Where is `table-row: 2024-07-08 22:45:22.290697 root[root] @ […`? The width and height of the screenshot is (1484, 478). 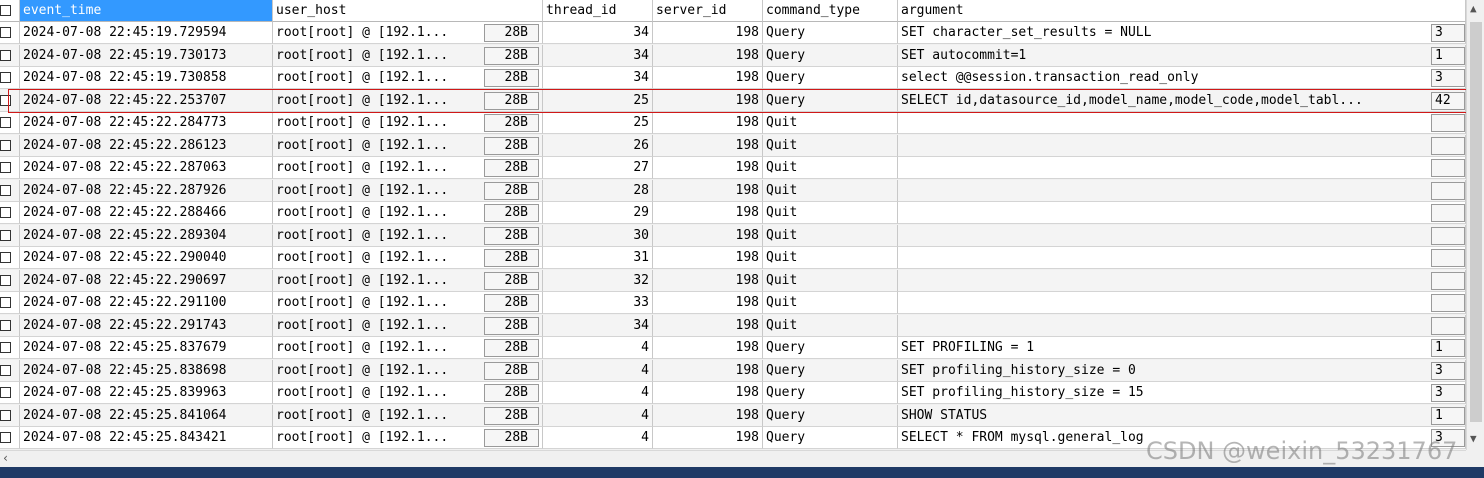 table-row: 2024-07-08 22:45:22.290697 root[root] @ [… is located at coordinates (733, 280).